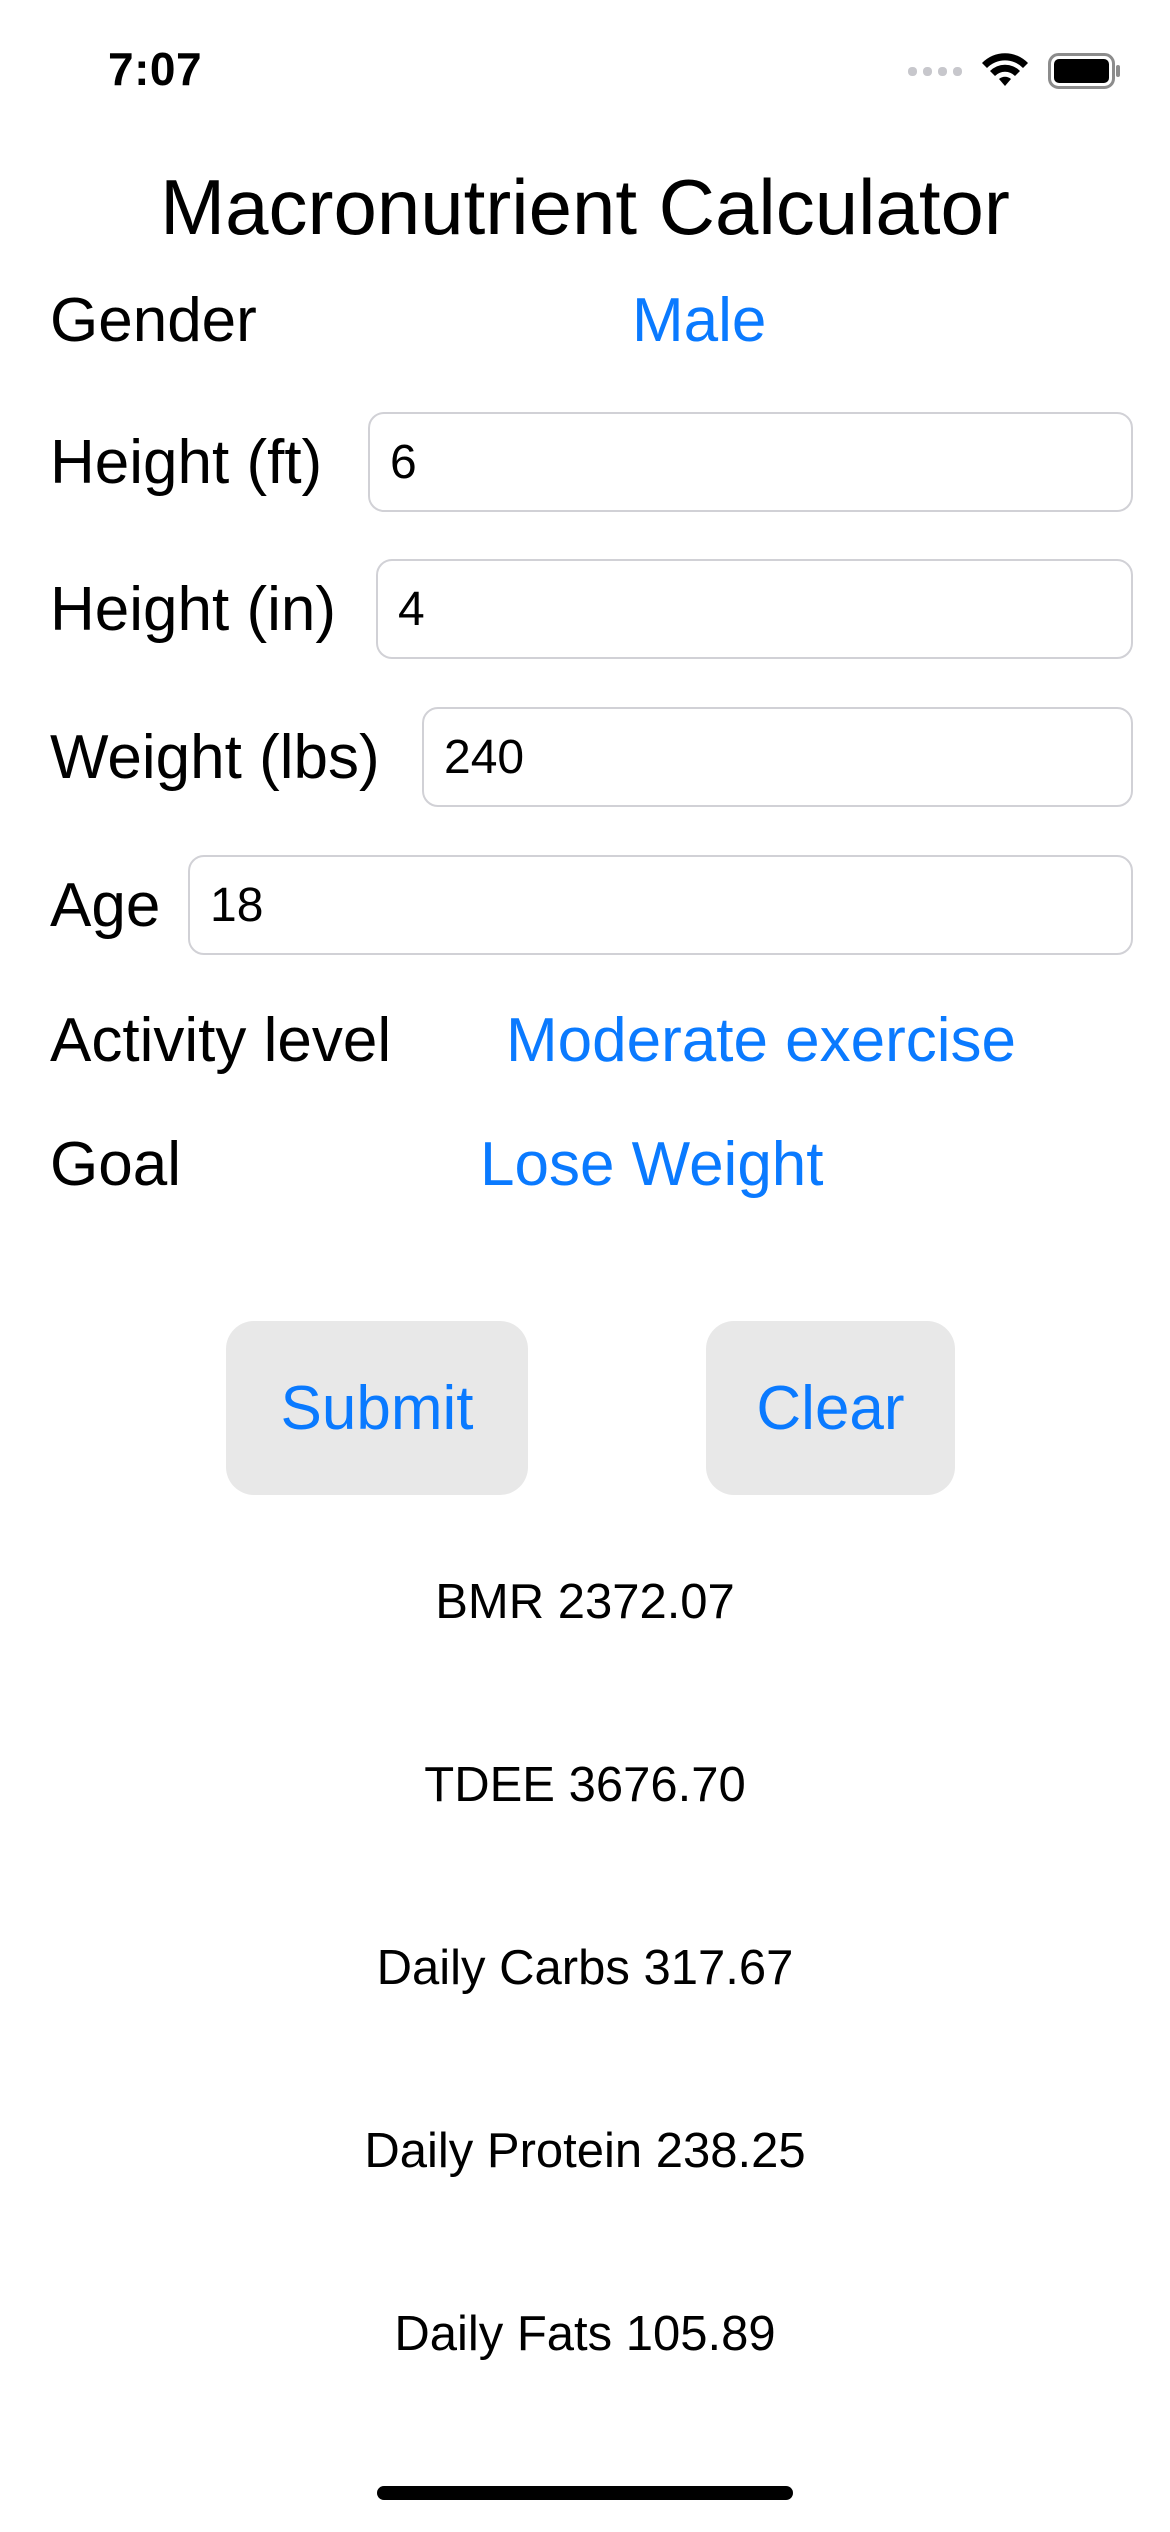  Describe the element at coordinates (153, 320) in the screenshot. I see `gender-label: Gender` at that location.